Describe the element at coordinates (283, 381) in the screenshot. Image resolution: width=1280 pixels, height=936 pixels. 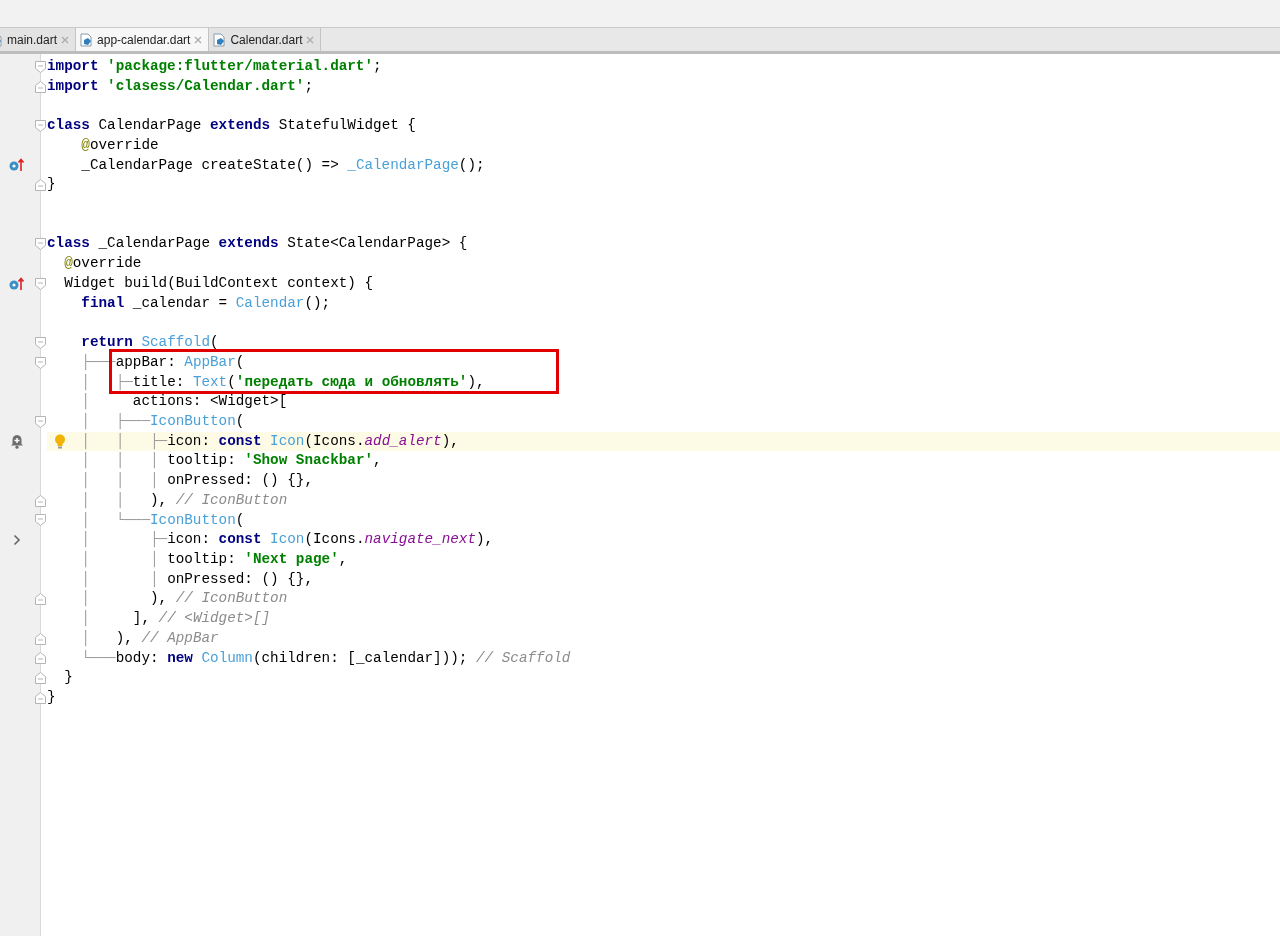
I see `code-line: │ ├─title: Text('передать сюда и обновлять'),` at that location.